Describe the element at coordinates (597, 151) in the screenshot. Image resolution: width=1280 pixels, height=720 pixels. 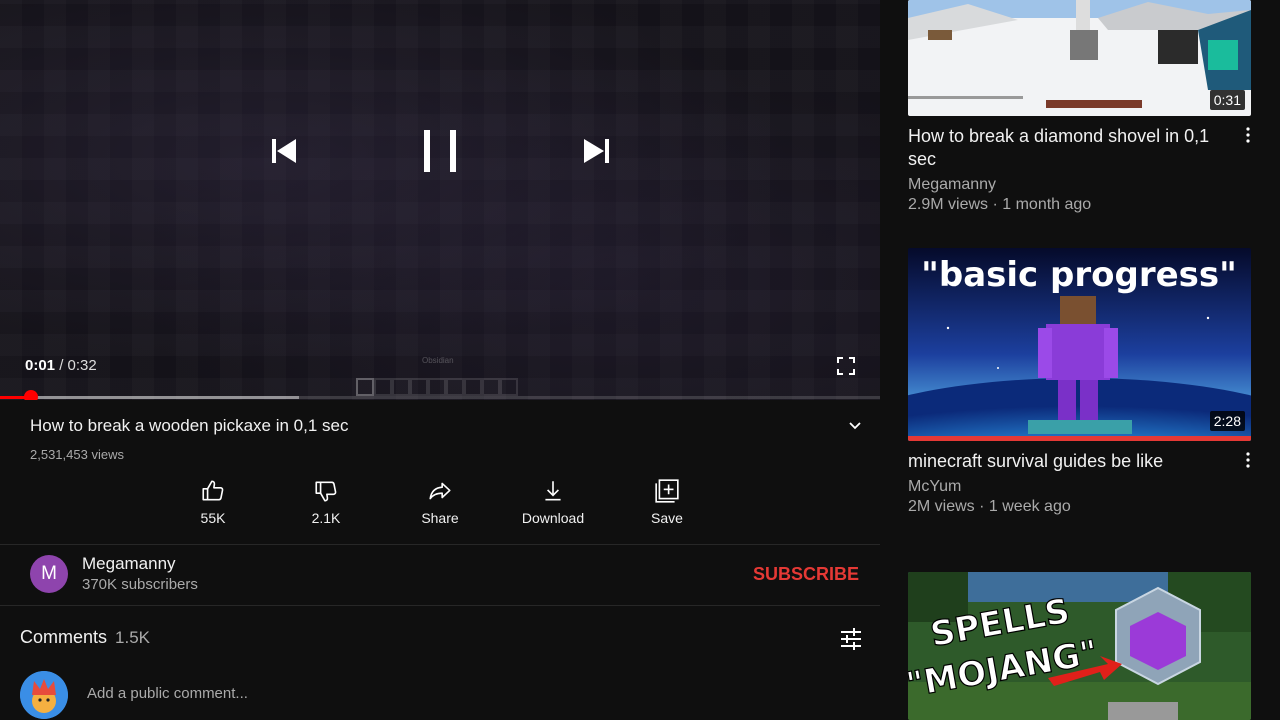
I see `skip-next-icon` at that location.